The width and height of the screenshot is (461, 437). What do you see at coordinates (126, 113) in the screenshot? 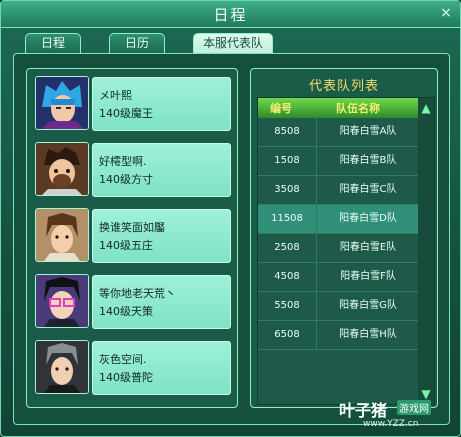
I see `player-level: 140级魔王` at bounding box center [126, 113].